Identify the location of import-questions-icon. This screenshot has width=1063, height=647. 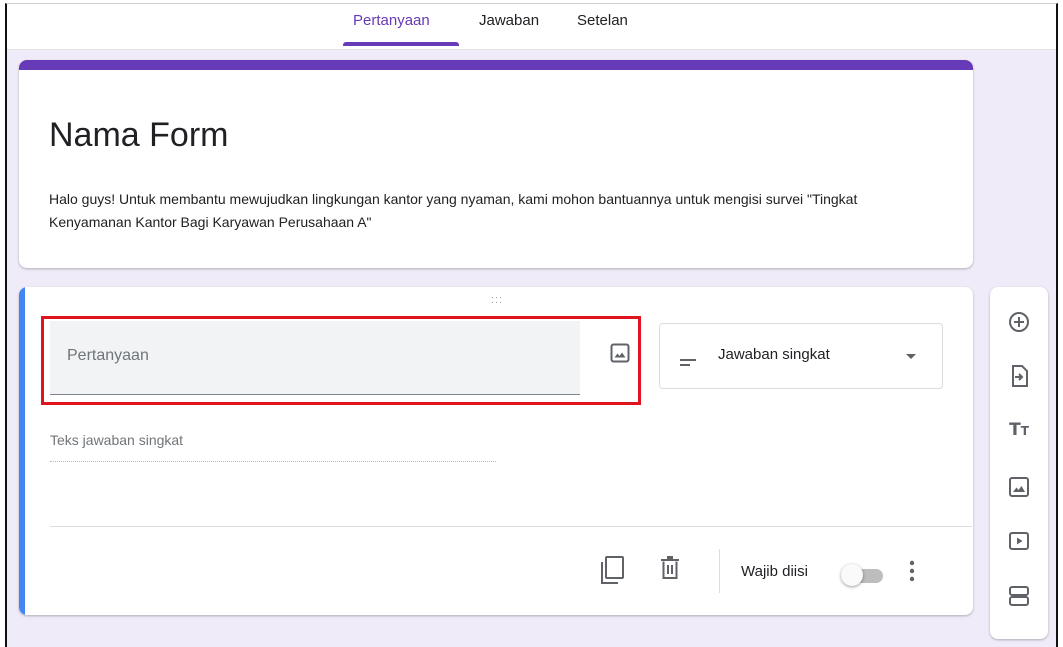
(1019, 376).